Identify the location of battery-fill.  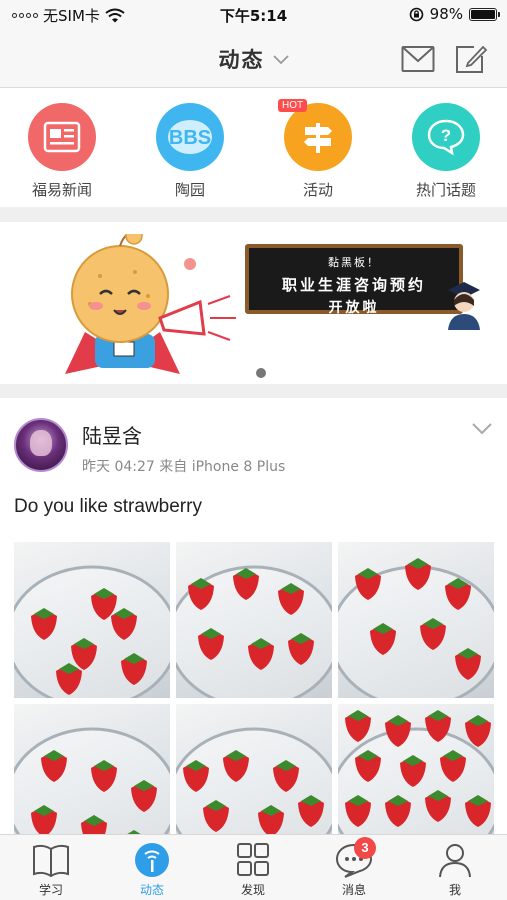
(483, 14).